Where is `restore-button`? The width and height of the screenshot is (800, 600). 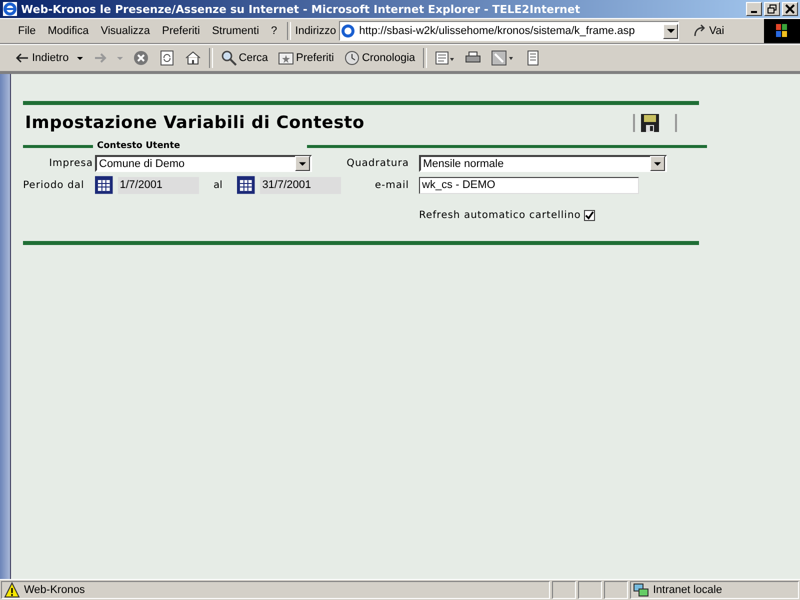
restore-button is located at coordinates (772, 9).